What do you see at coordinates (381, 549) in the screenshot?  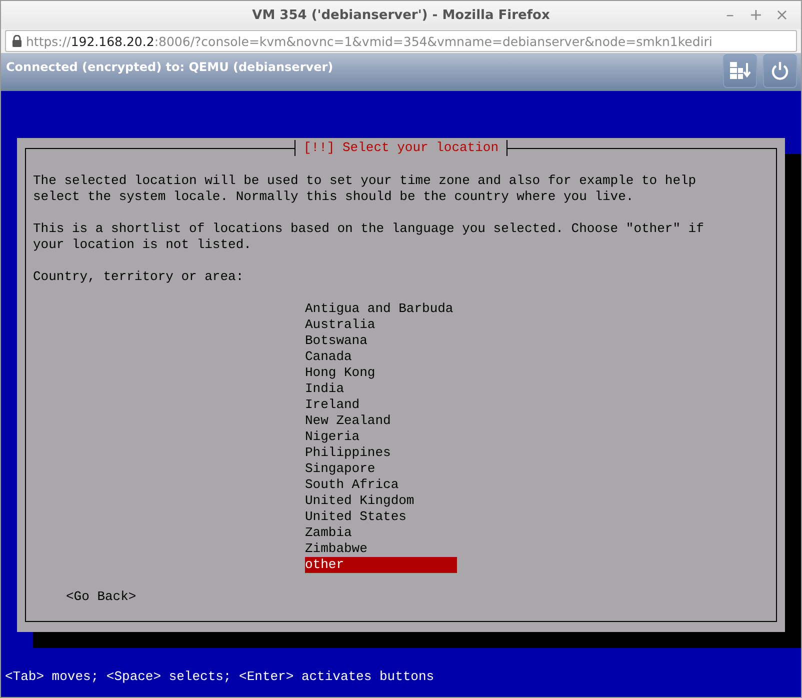 I see `list-item: Zimbabwe` at bounding box center [381, 549].